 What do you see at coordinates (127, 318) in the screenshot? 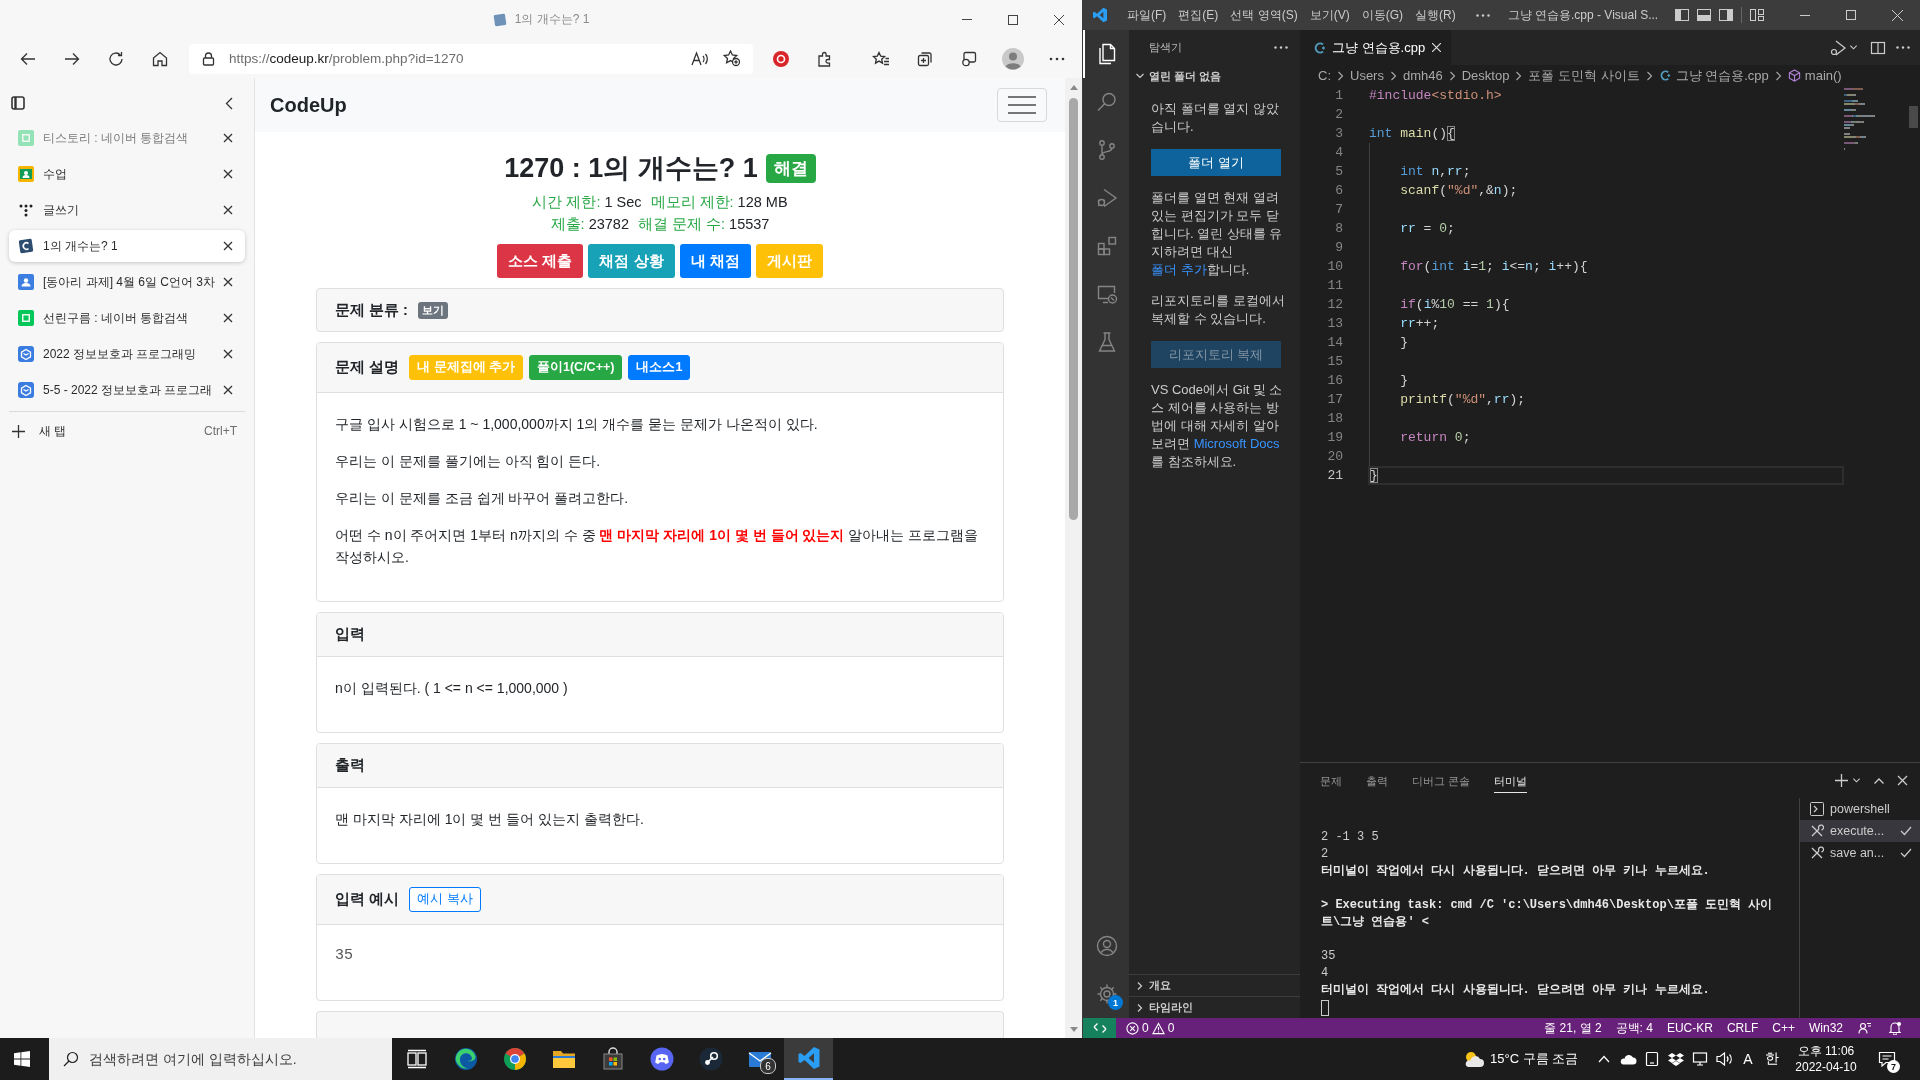
I see `browser-tab: 선린구름 : 네이버 통합검색` at bounding box center [127, 318].